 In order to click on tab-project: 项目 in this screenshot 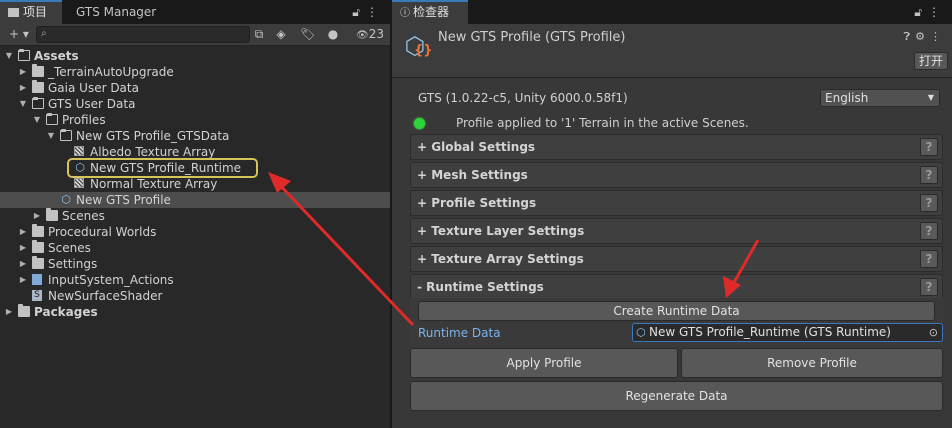, I will do `click(31, 12)`.